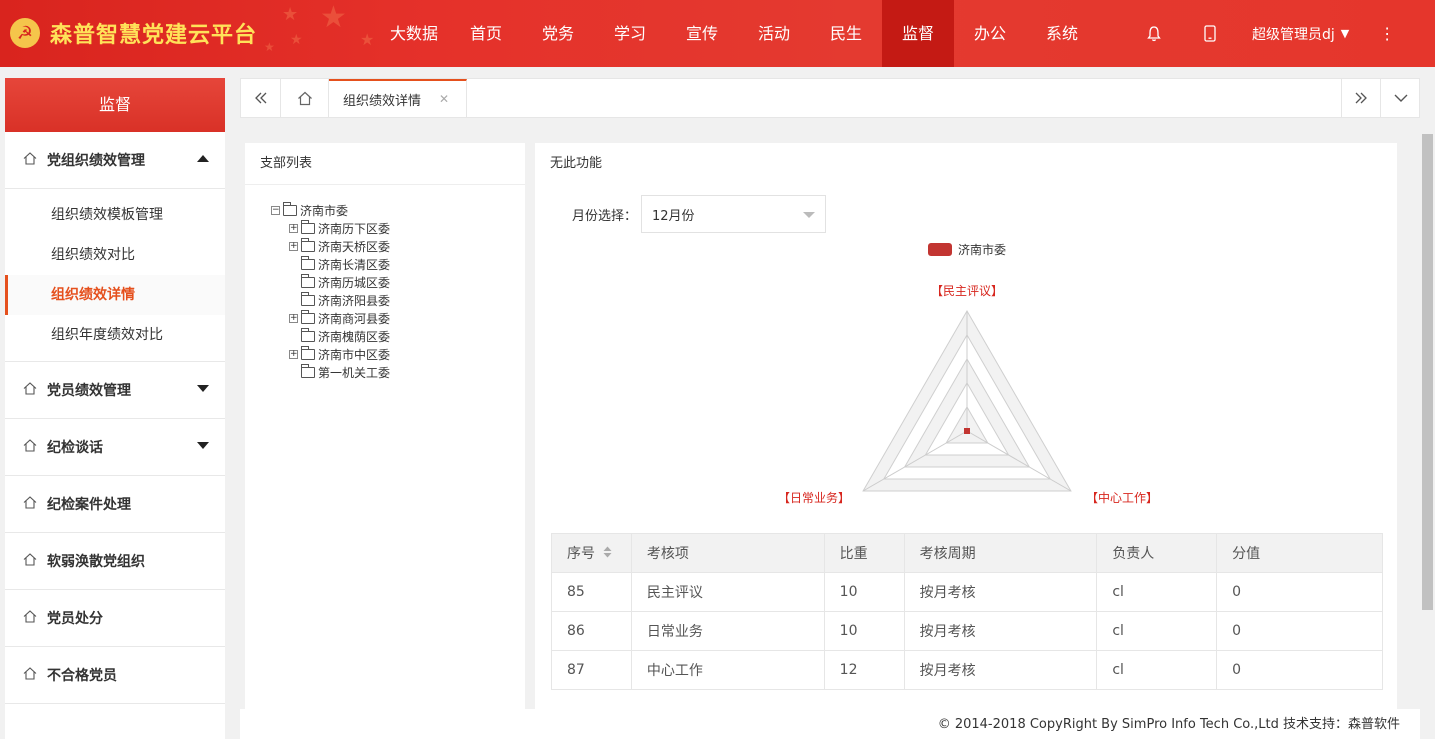  Describe the element at coordinates (607, 554) in the screenshot. I see `sort-icon` at that location.